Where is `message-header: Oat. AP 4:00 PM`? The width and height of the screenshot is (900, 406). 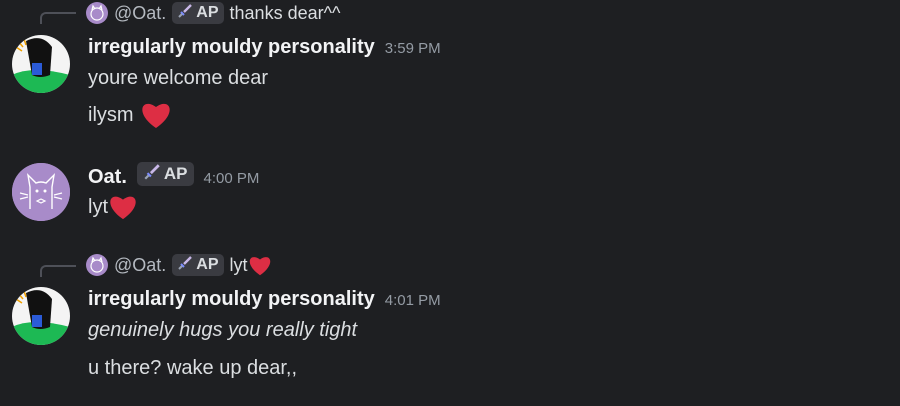 message-header: Oat. AP 4:00 PM is located at coordinates (174, 175).